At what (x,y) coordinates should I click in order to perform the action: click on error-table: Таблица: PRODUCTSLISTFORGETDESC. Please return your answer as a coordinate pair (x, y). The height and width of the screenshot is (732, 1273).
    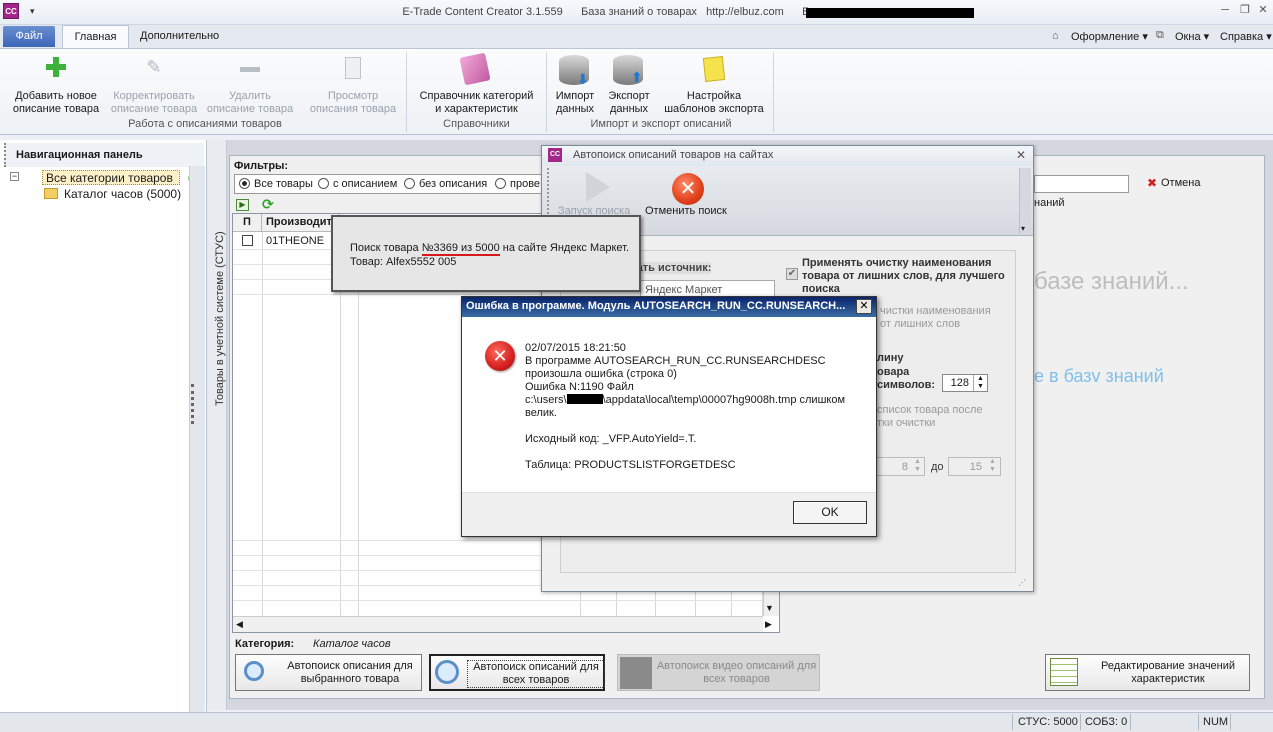
    Looking at the image, I should click on (630, 465).